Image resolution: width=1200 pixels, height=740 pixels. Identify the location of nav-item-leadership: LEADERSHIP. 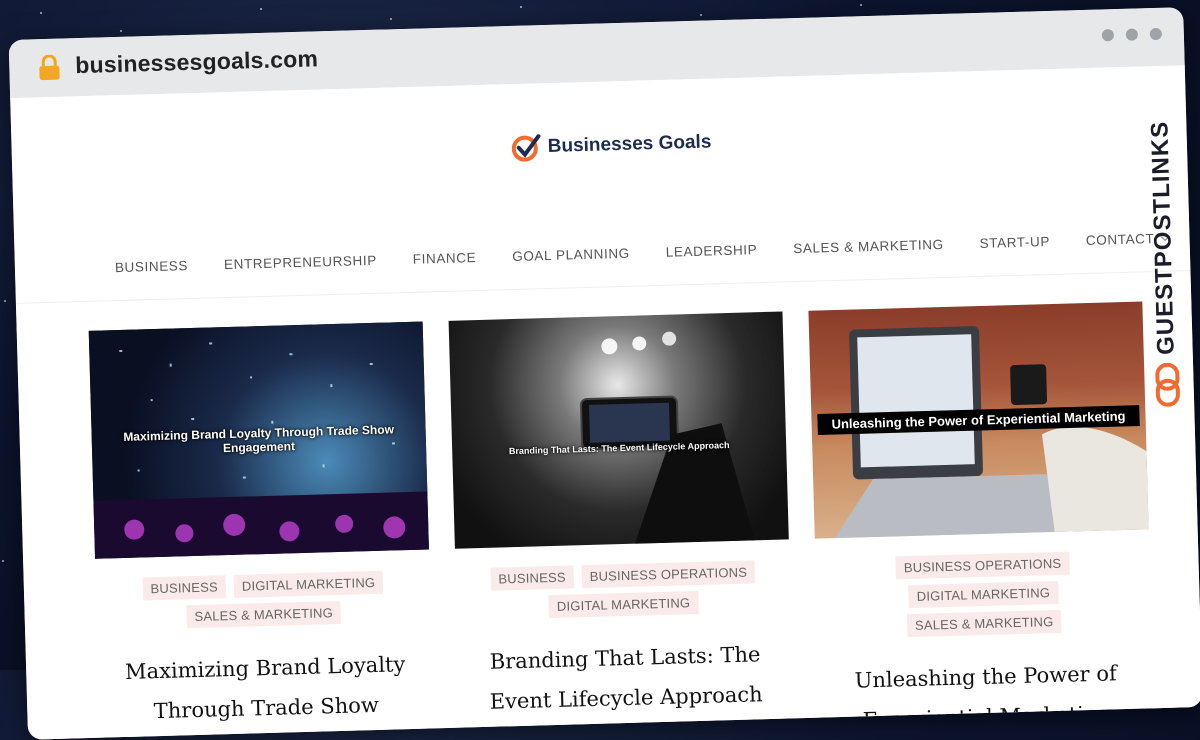
(712, 251).